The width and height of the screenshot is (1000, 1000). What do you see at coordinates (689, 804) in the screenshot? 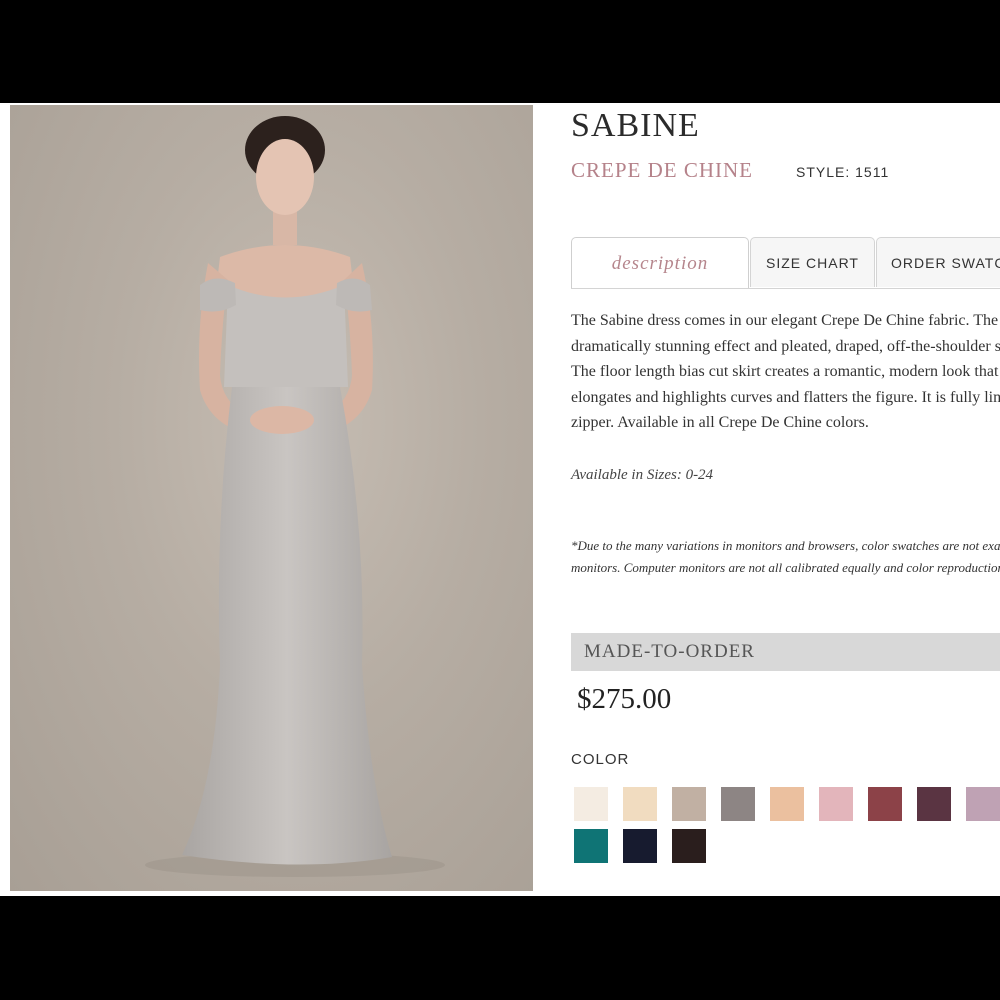
I see `taupe-swatch` at bounding box center [689, 804].